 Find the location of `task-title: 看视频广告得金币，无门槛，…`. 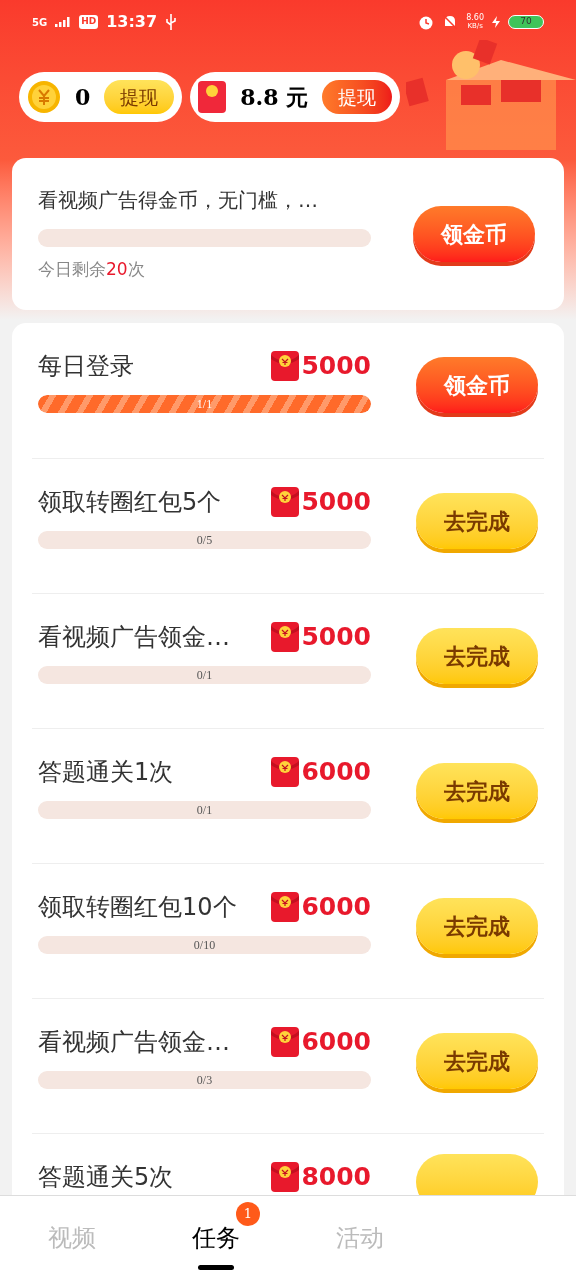

task-title: 看视频广告得金币，无门槛，… is located at coordinates (178, 201).